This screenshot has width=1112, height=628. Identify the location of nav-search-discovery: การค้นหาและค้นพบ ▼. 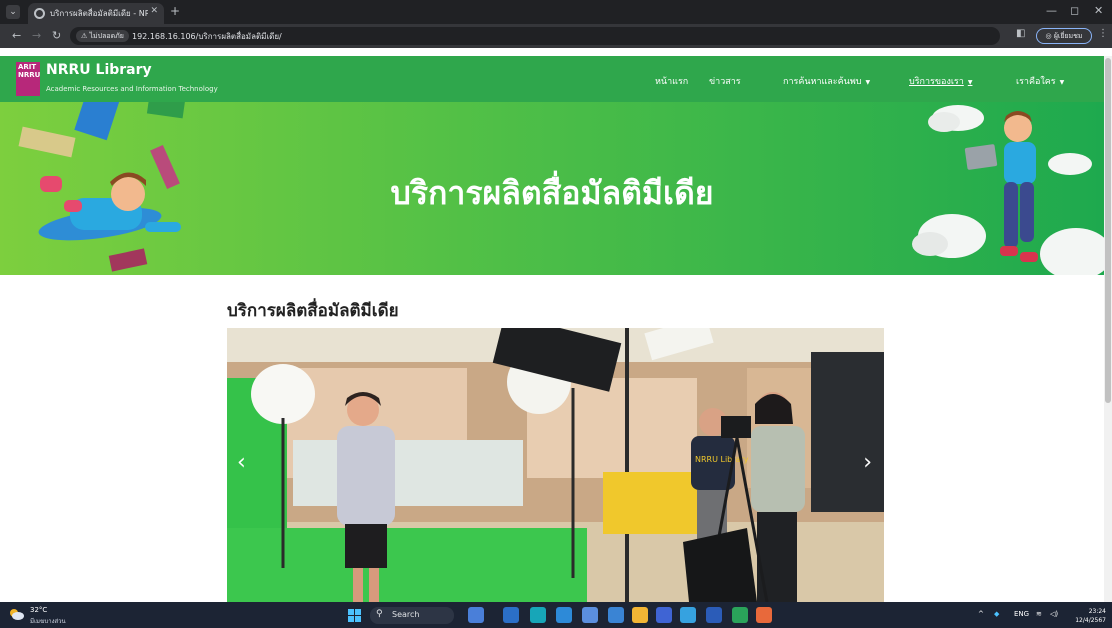
(826, 81).